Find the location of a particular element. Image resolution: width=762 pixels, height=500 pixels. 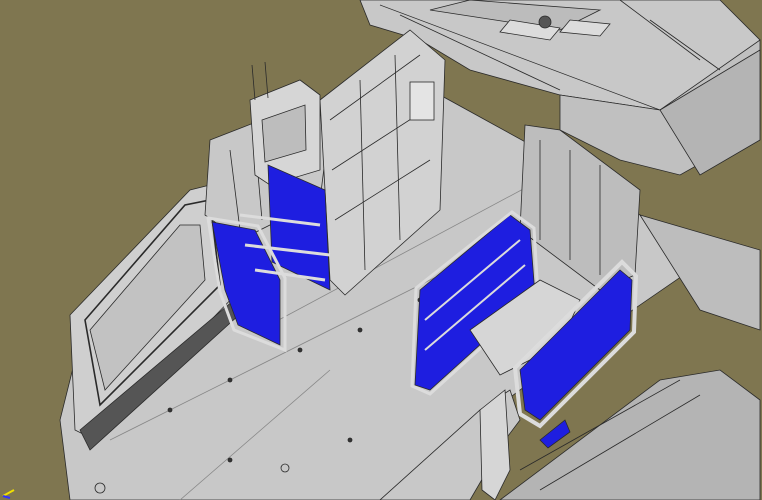

partition-access-panel is located at coordinates (422, 101).